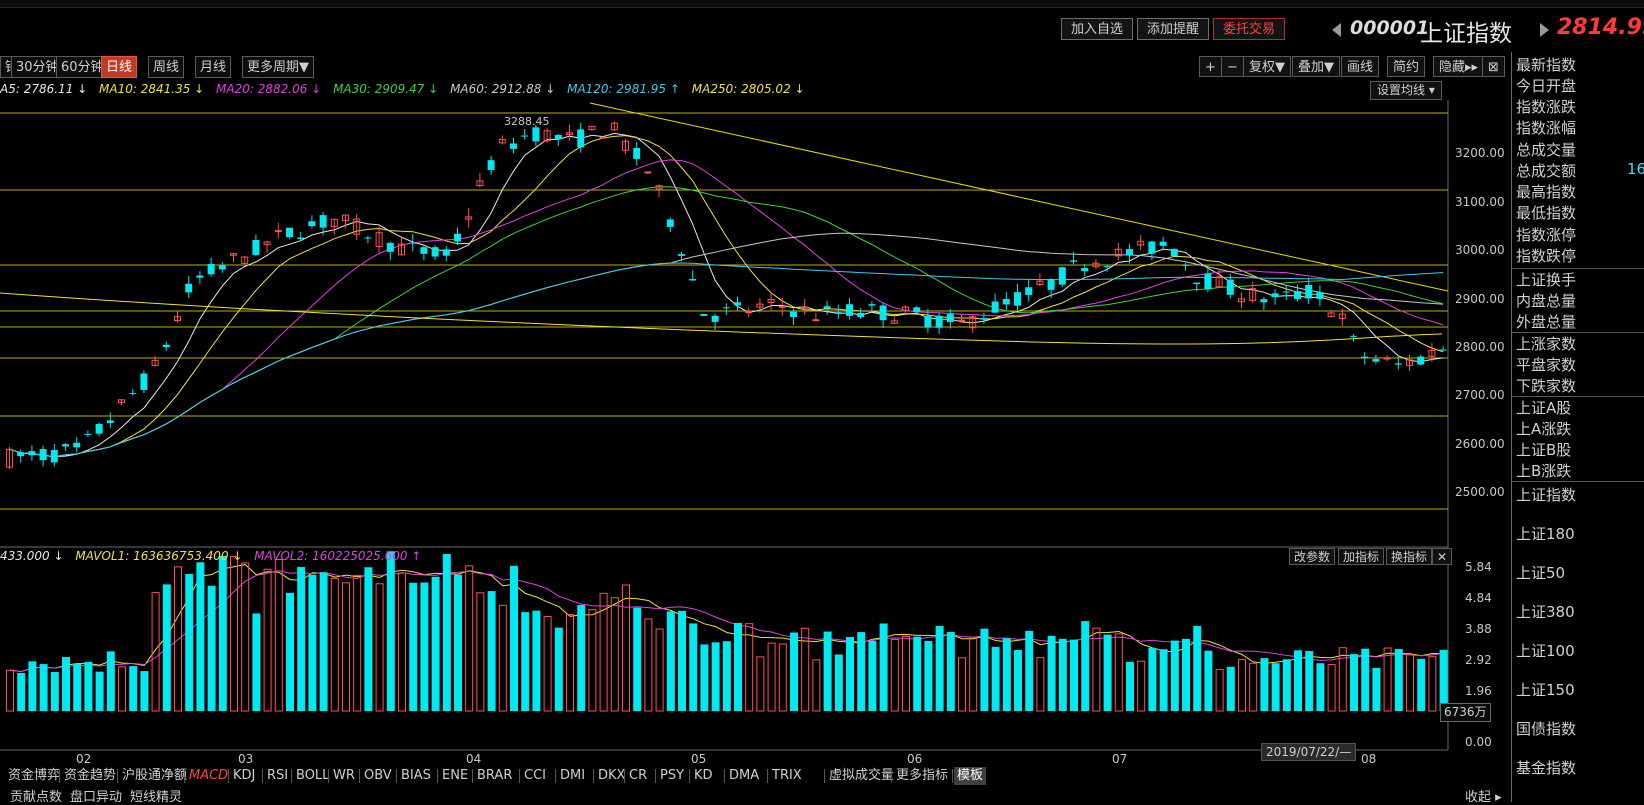 The image size is (1644, 805). I want to click on indicator-tab-9: OBV, so click(378, 776).